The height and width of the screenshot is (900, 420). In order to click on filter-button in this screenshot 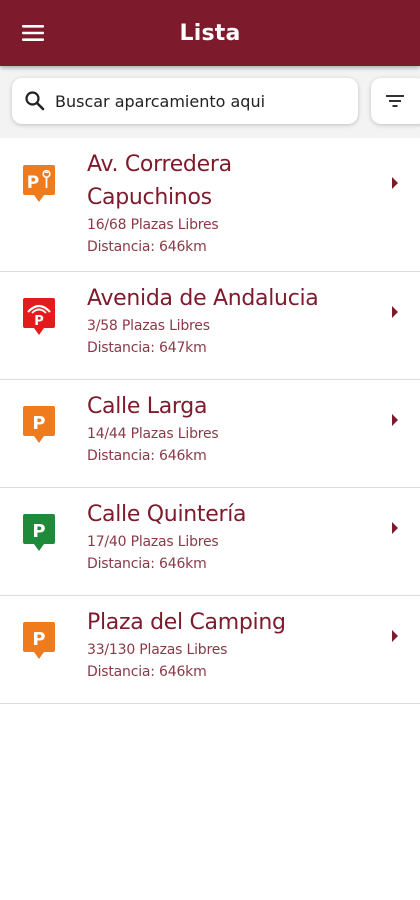, I will do `click(395, 101)`.